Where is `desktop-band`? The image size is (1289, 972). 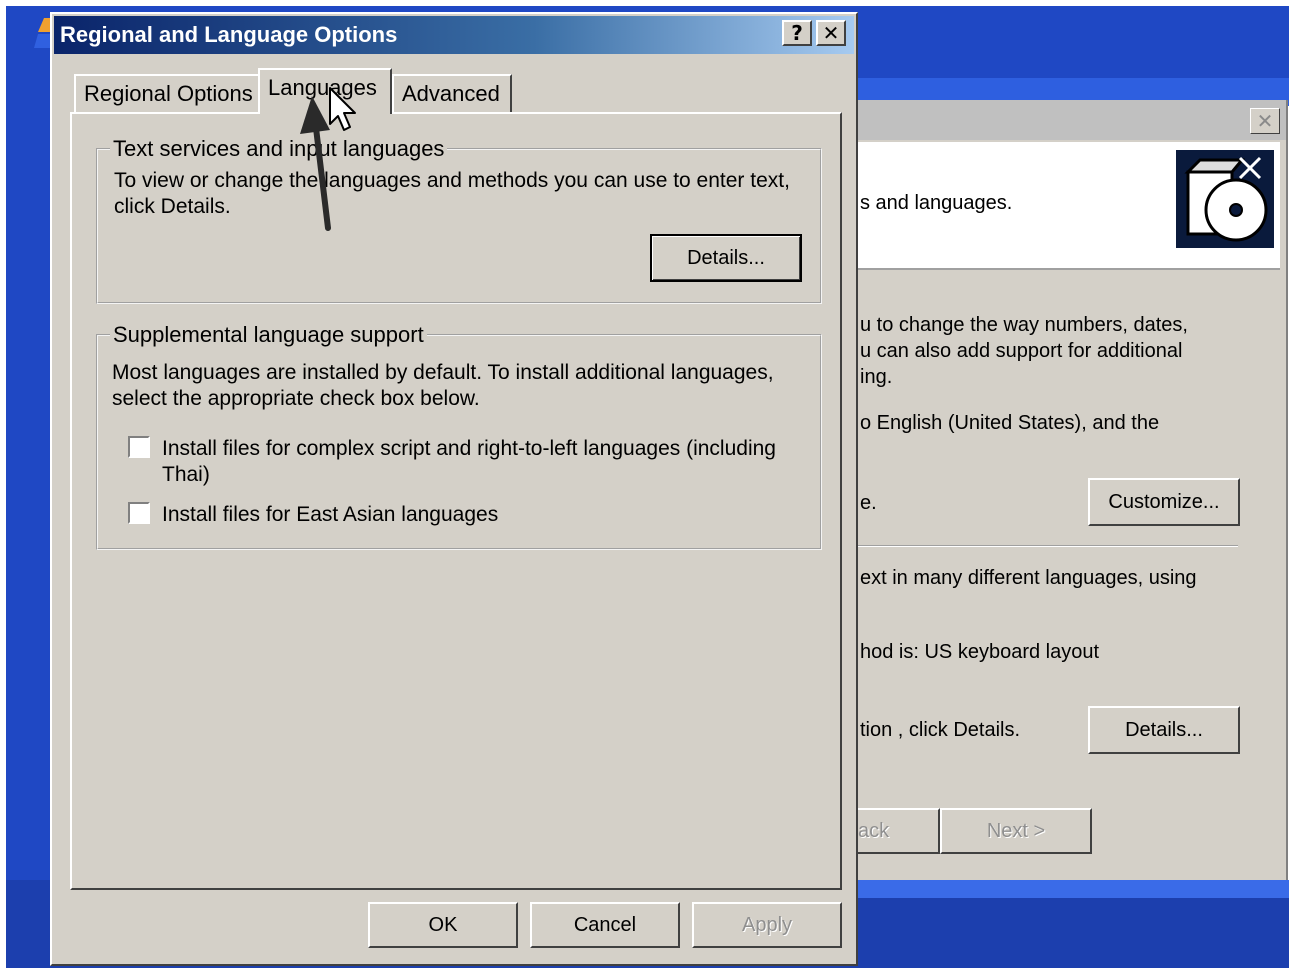 desktop-band is located at coordinates (1072, 889).